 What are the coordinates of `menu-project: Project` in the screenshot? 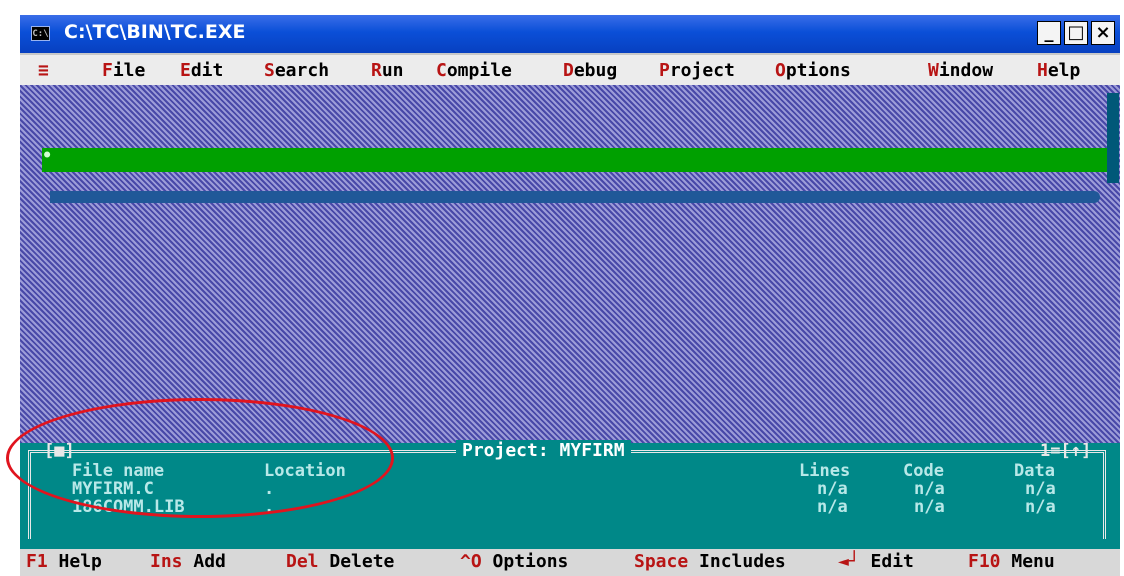 It's located at (697, 70).